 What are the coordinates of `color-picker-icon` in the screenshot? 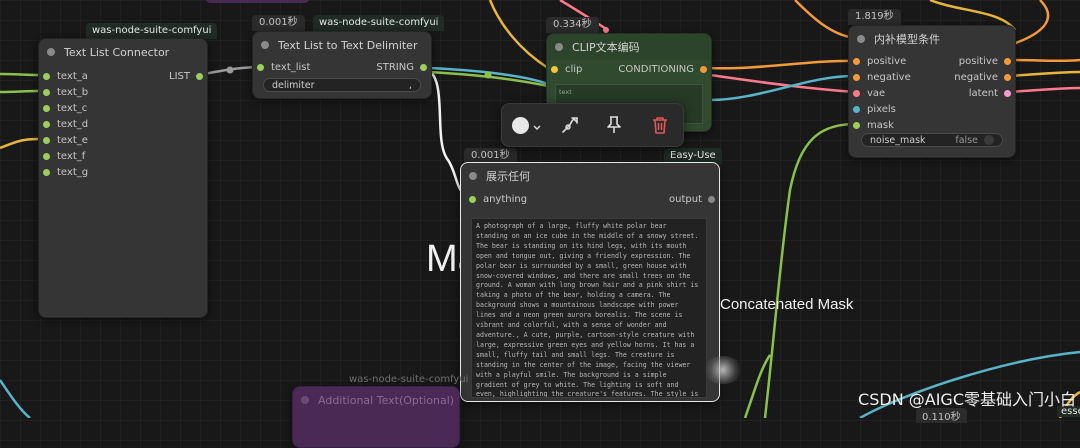 It's located at (520, 125).